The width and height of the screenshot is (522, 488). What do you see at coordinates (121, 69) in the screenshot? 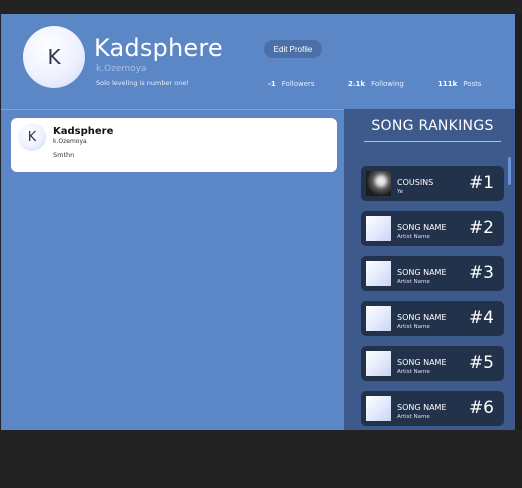
I see `profile-handle: k.Ozemoya` at bounding box center [121, 69].